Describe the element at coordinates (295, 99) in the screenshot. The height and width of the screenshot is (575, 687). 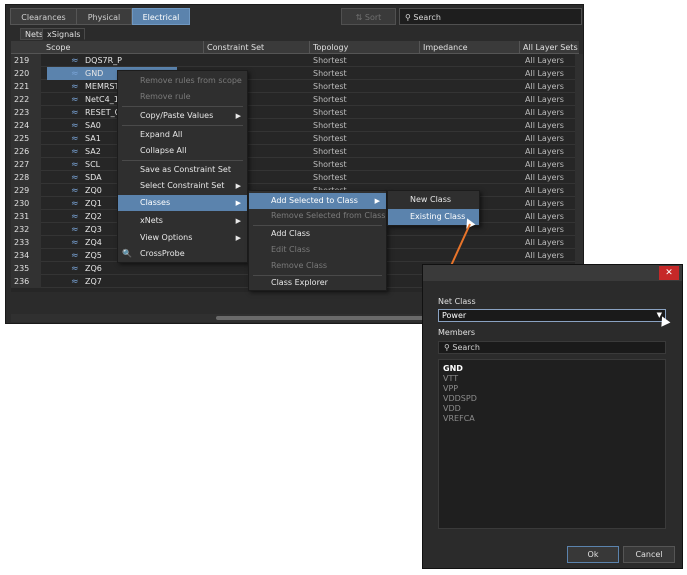
I see `table-row: 222 ≈ NetC4_1 Shortest All Layers` at that location.